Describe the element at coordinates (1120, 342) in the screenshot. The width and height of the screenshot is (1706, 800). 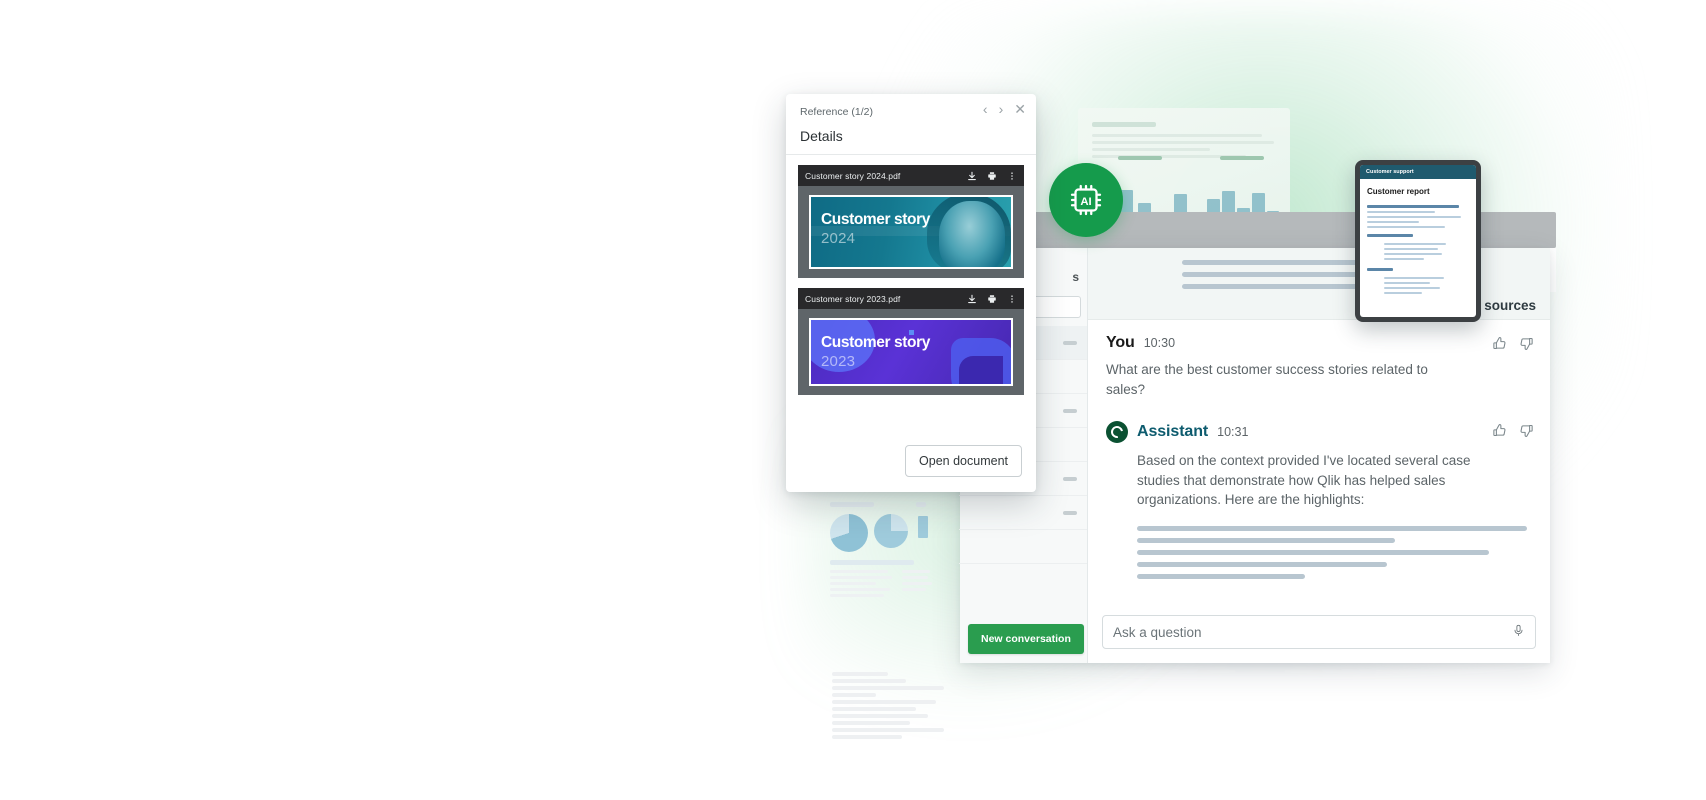
I see `message-author: You` at that location.